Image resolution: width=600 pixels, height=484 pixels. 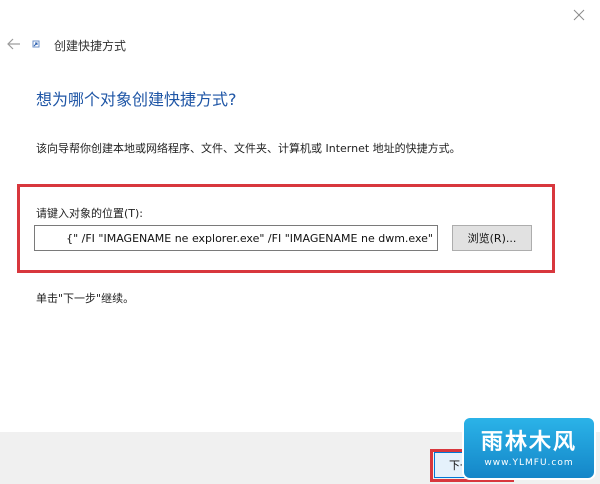 I want to click on close-button, so click(x=579, y=15).